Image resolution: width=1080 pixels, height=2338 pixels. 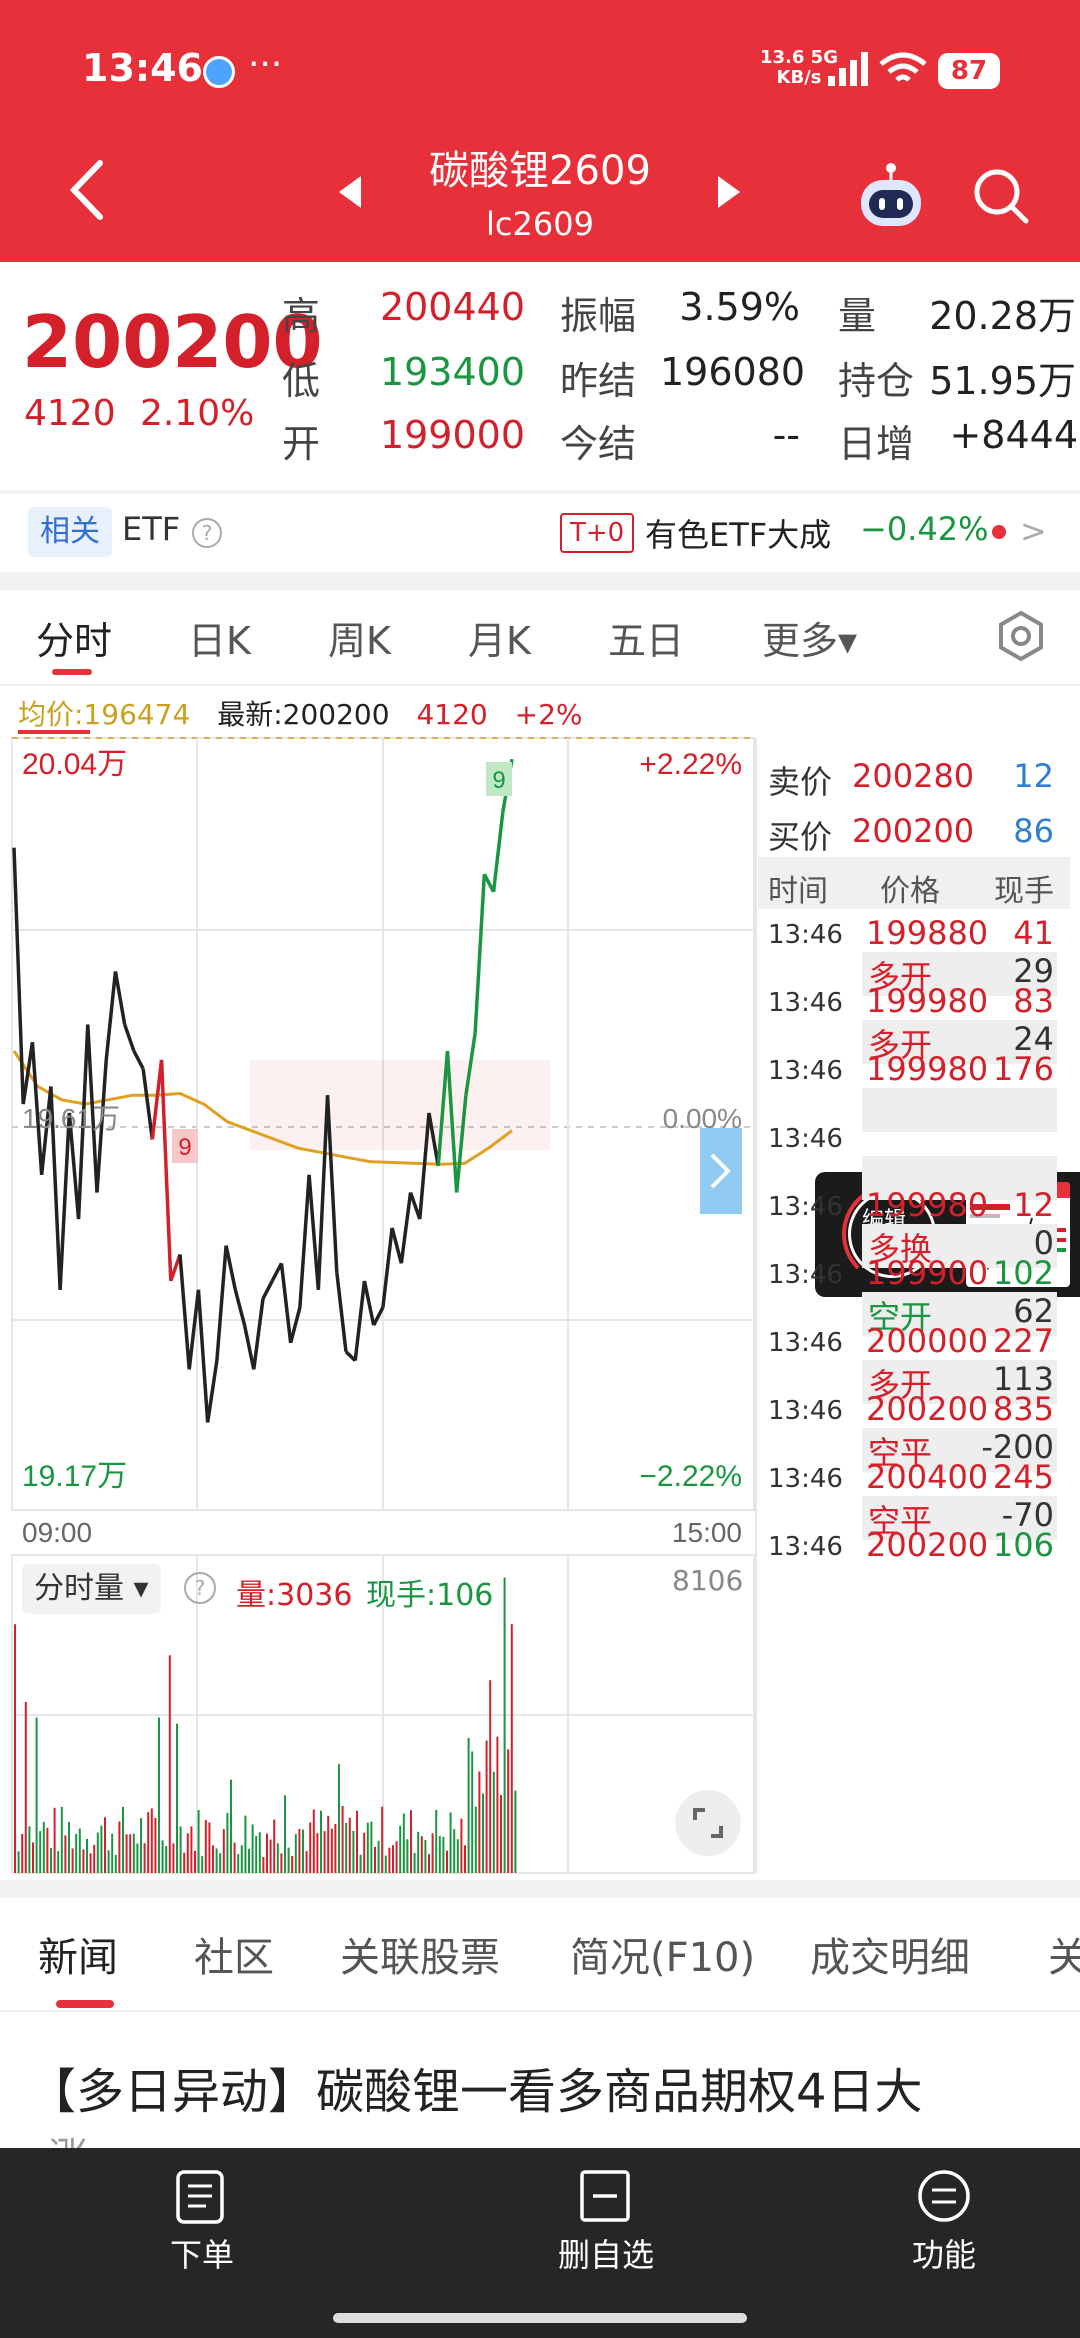 I want to click on tab-community: 社区, so click(x=234, y=1954).